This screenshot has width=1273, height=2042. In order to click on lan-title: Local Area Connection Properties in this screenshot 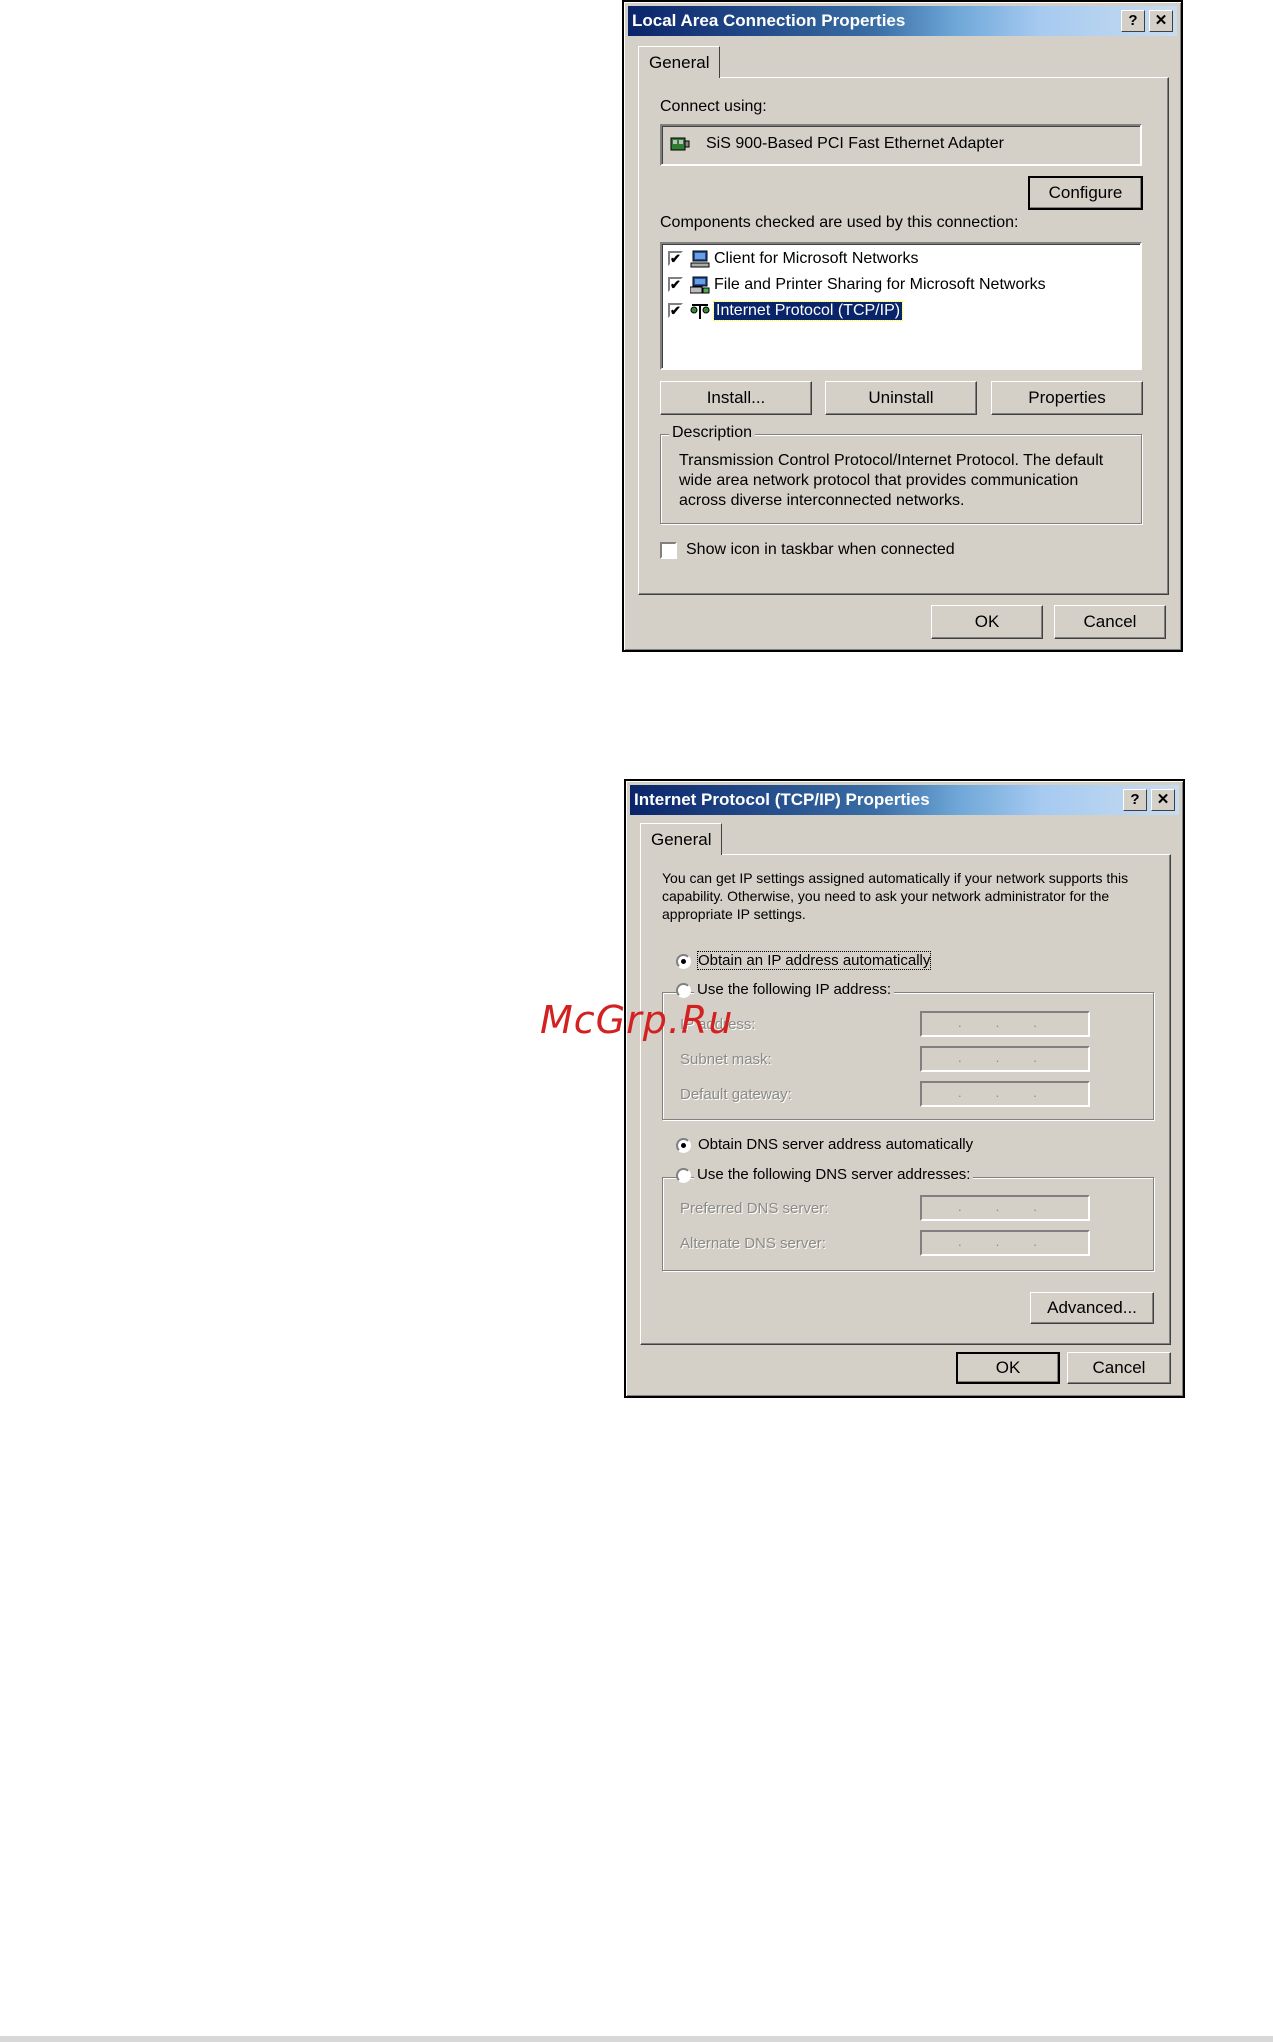, I will do `click(769, 20)`.